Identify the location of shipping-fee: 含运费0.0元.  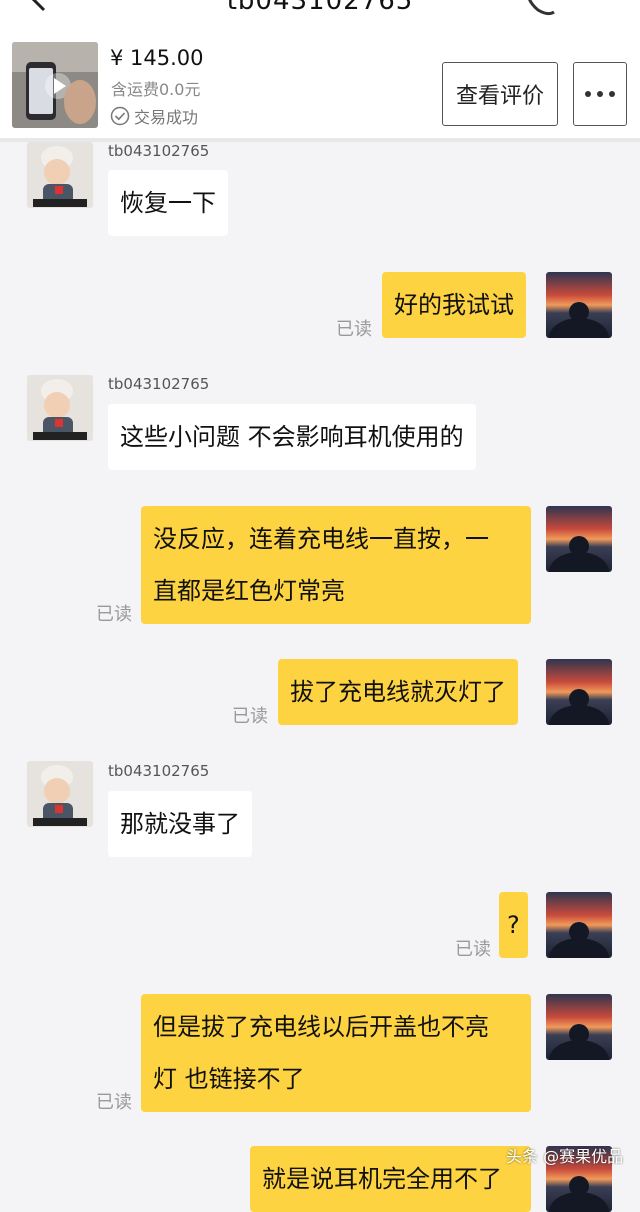
(156, 89).